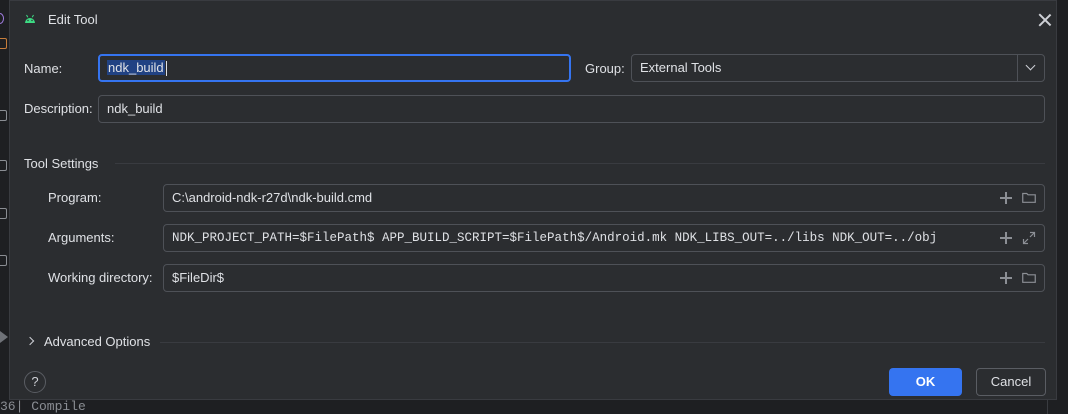  What do you see at coordinates (73, 19) in the screenshot?
I see `dialog-title: Edit Tool` at bounding box center [73, 19].